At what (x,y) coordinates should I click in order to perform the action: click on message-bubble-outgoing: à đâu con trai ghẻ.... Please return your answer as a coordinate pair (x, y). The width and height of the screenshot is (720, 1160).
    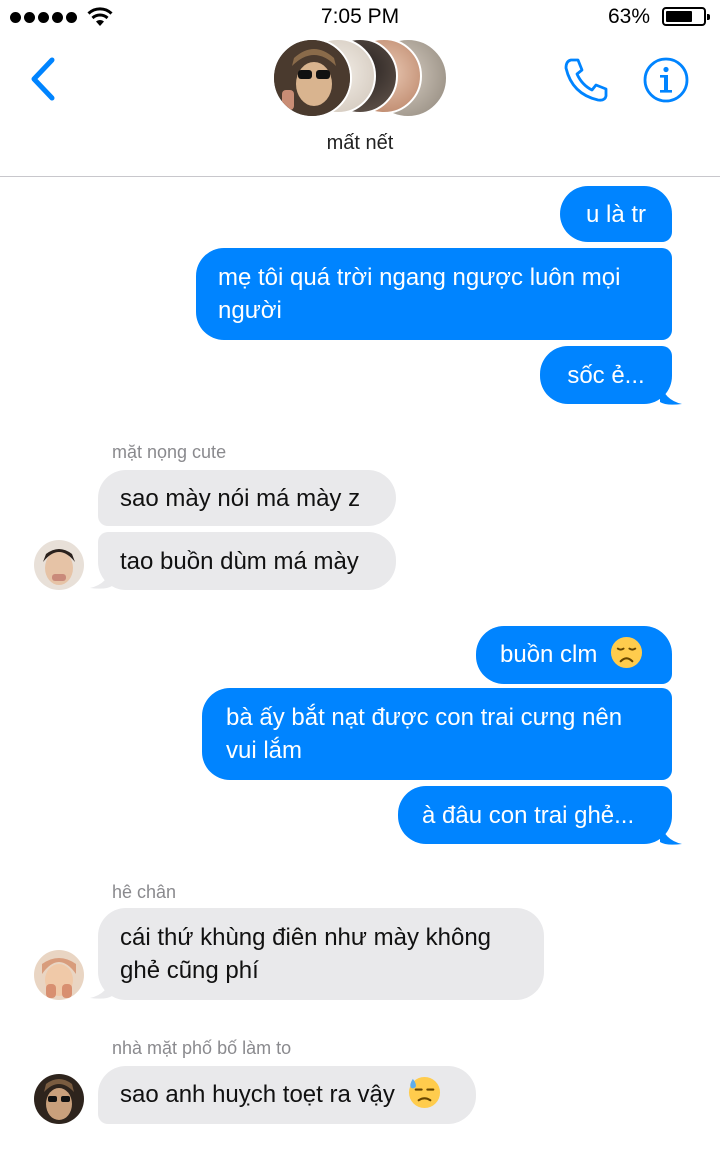
    Looking at the image, I should click on (535, 815).